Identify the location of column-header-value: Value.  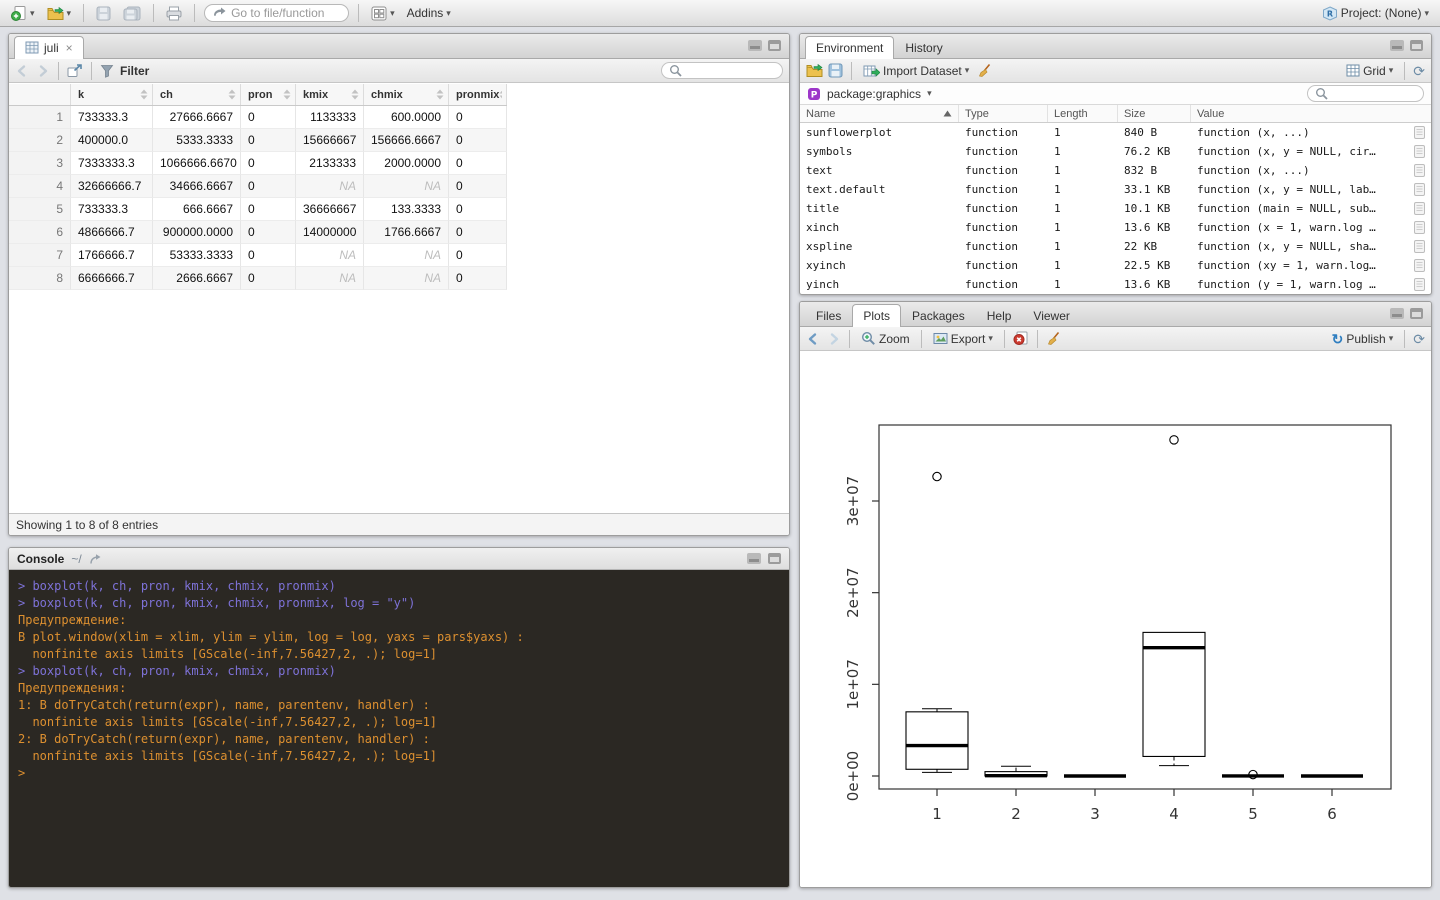
(1311, 113).